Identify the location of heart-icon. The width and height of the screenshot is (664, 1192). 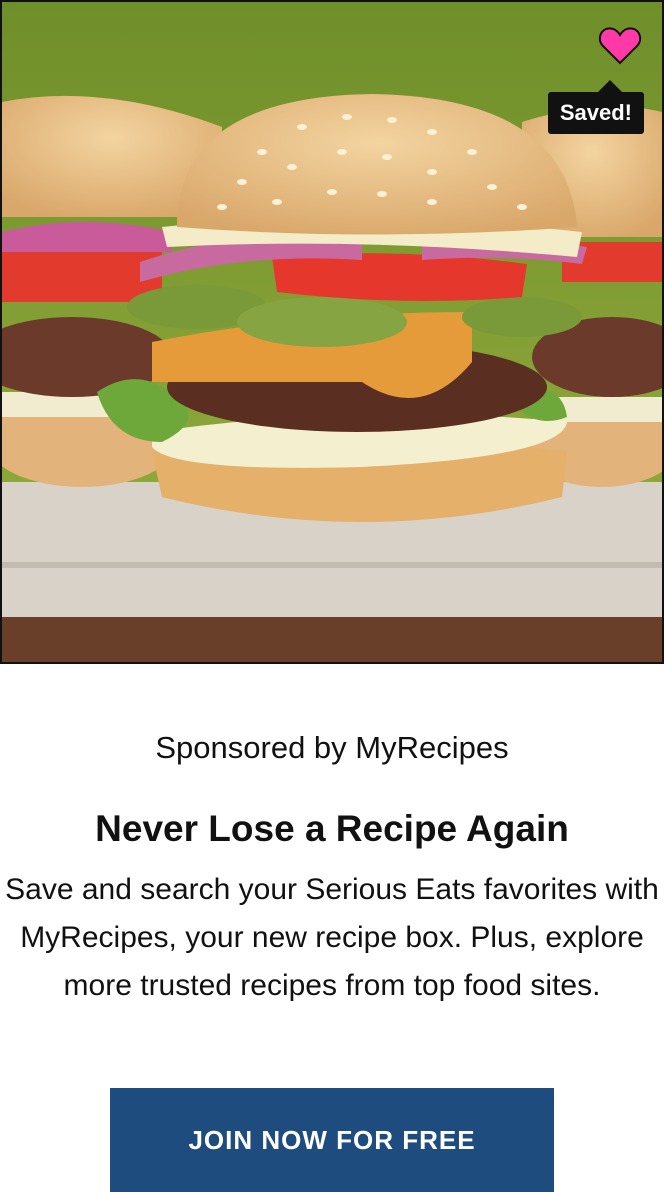
(620, 46).